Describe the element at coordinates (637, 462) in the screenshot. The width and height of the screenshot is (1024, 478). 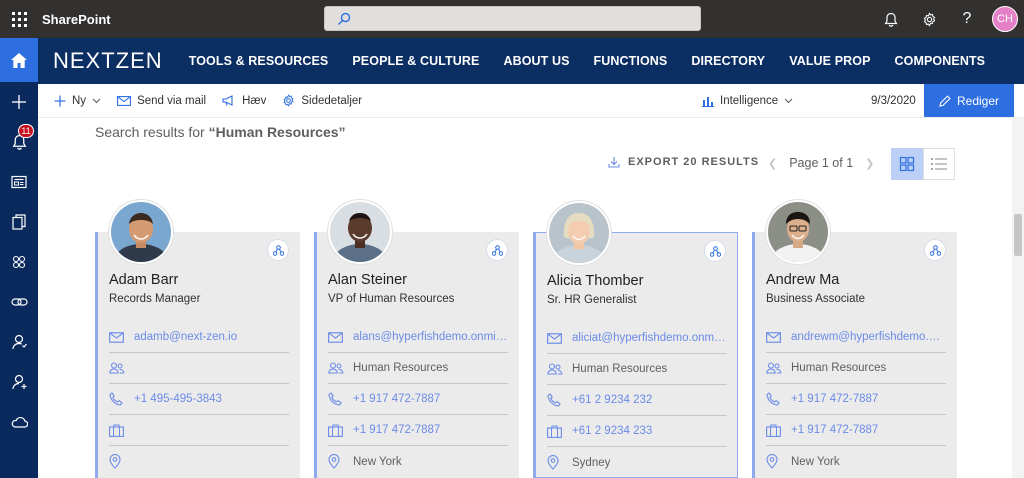
I see `location-row: Sydney` at that location.